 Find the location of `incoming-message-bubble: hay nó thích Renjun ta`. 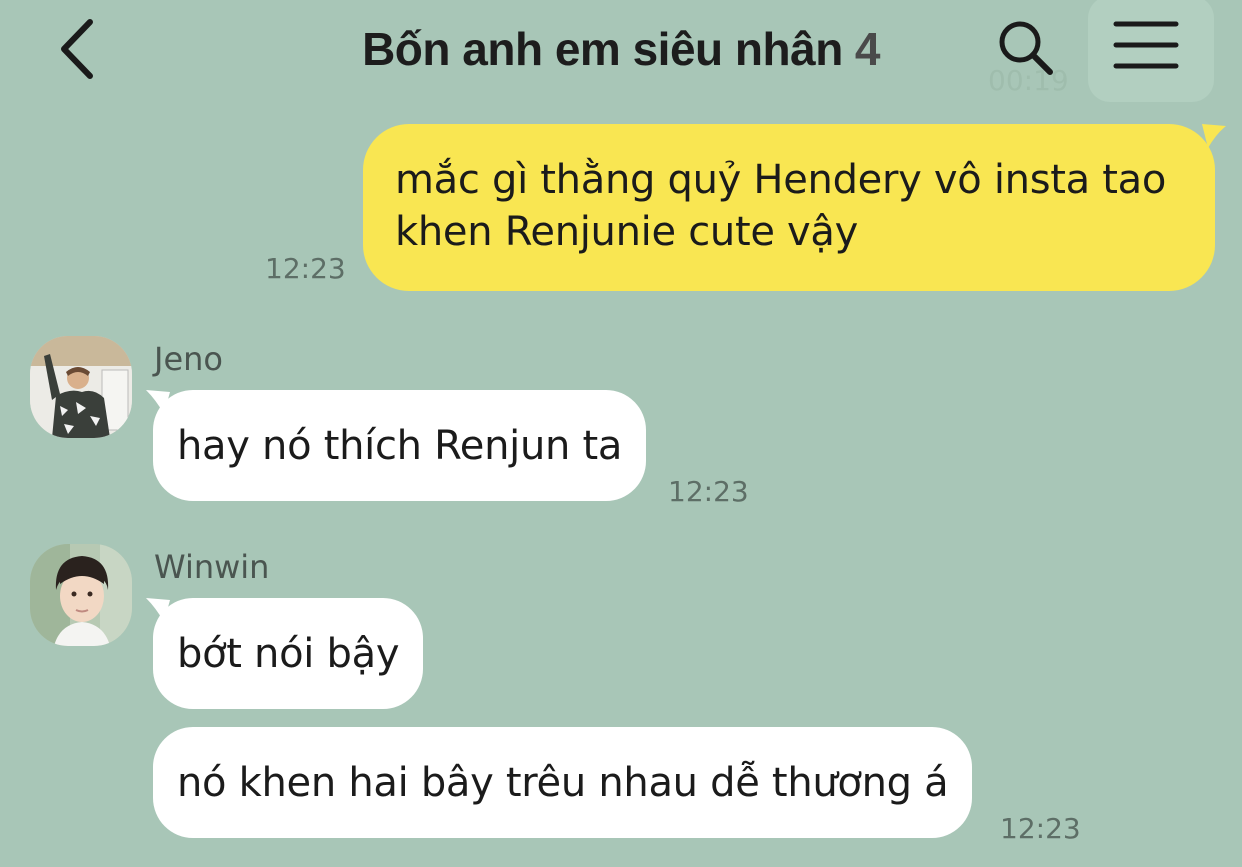

incoming-message-bubble: hay nó thích Renjun ta is located at coordinates (400, 445).